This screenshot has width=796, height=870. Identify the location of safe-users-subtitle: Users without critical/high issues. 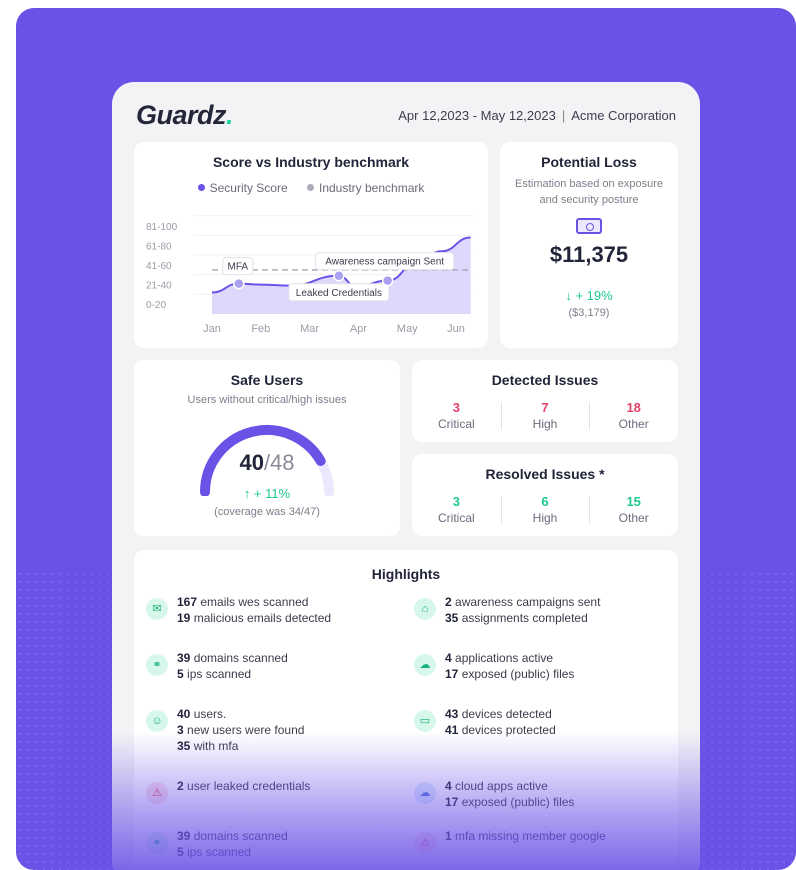
(267, 400).